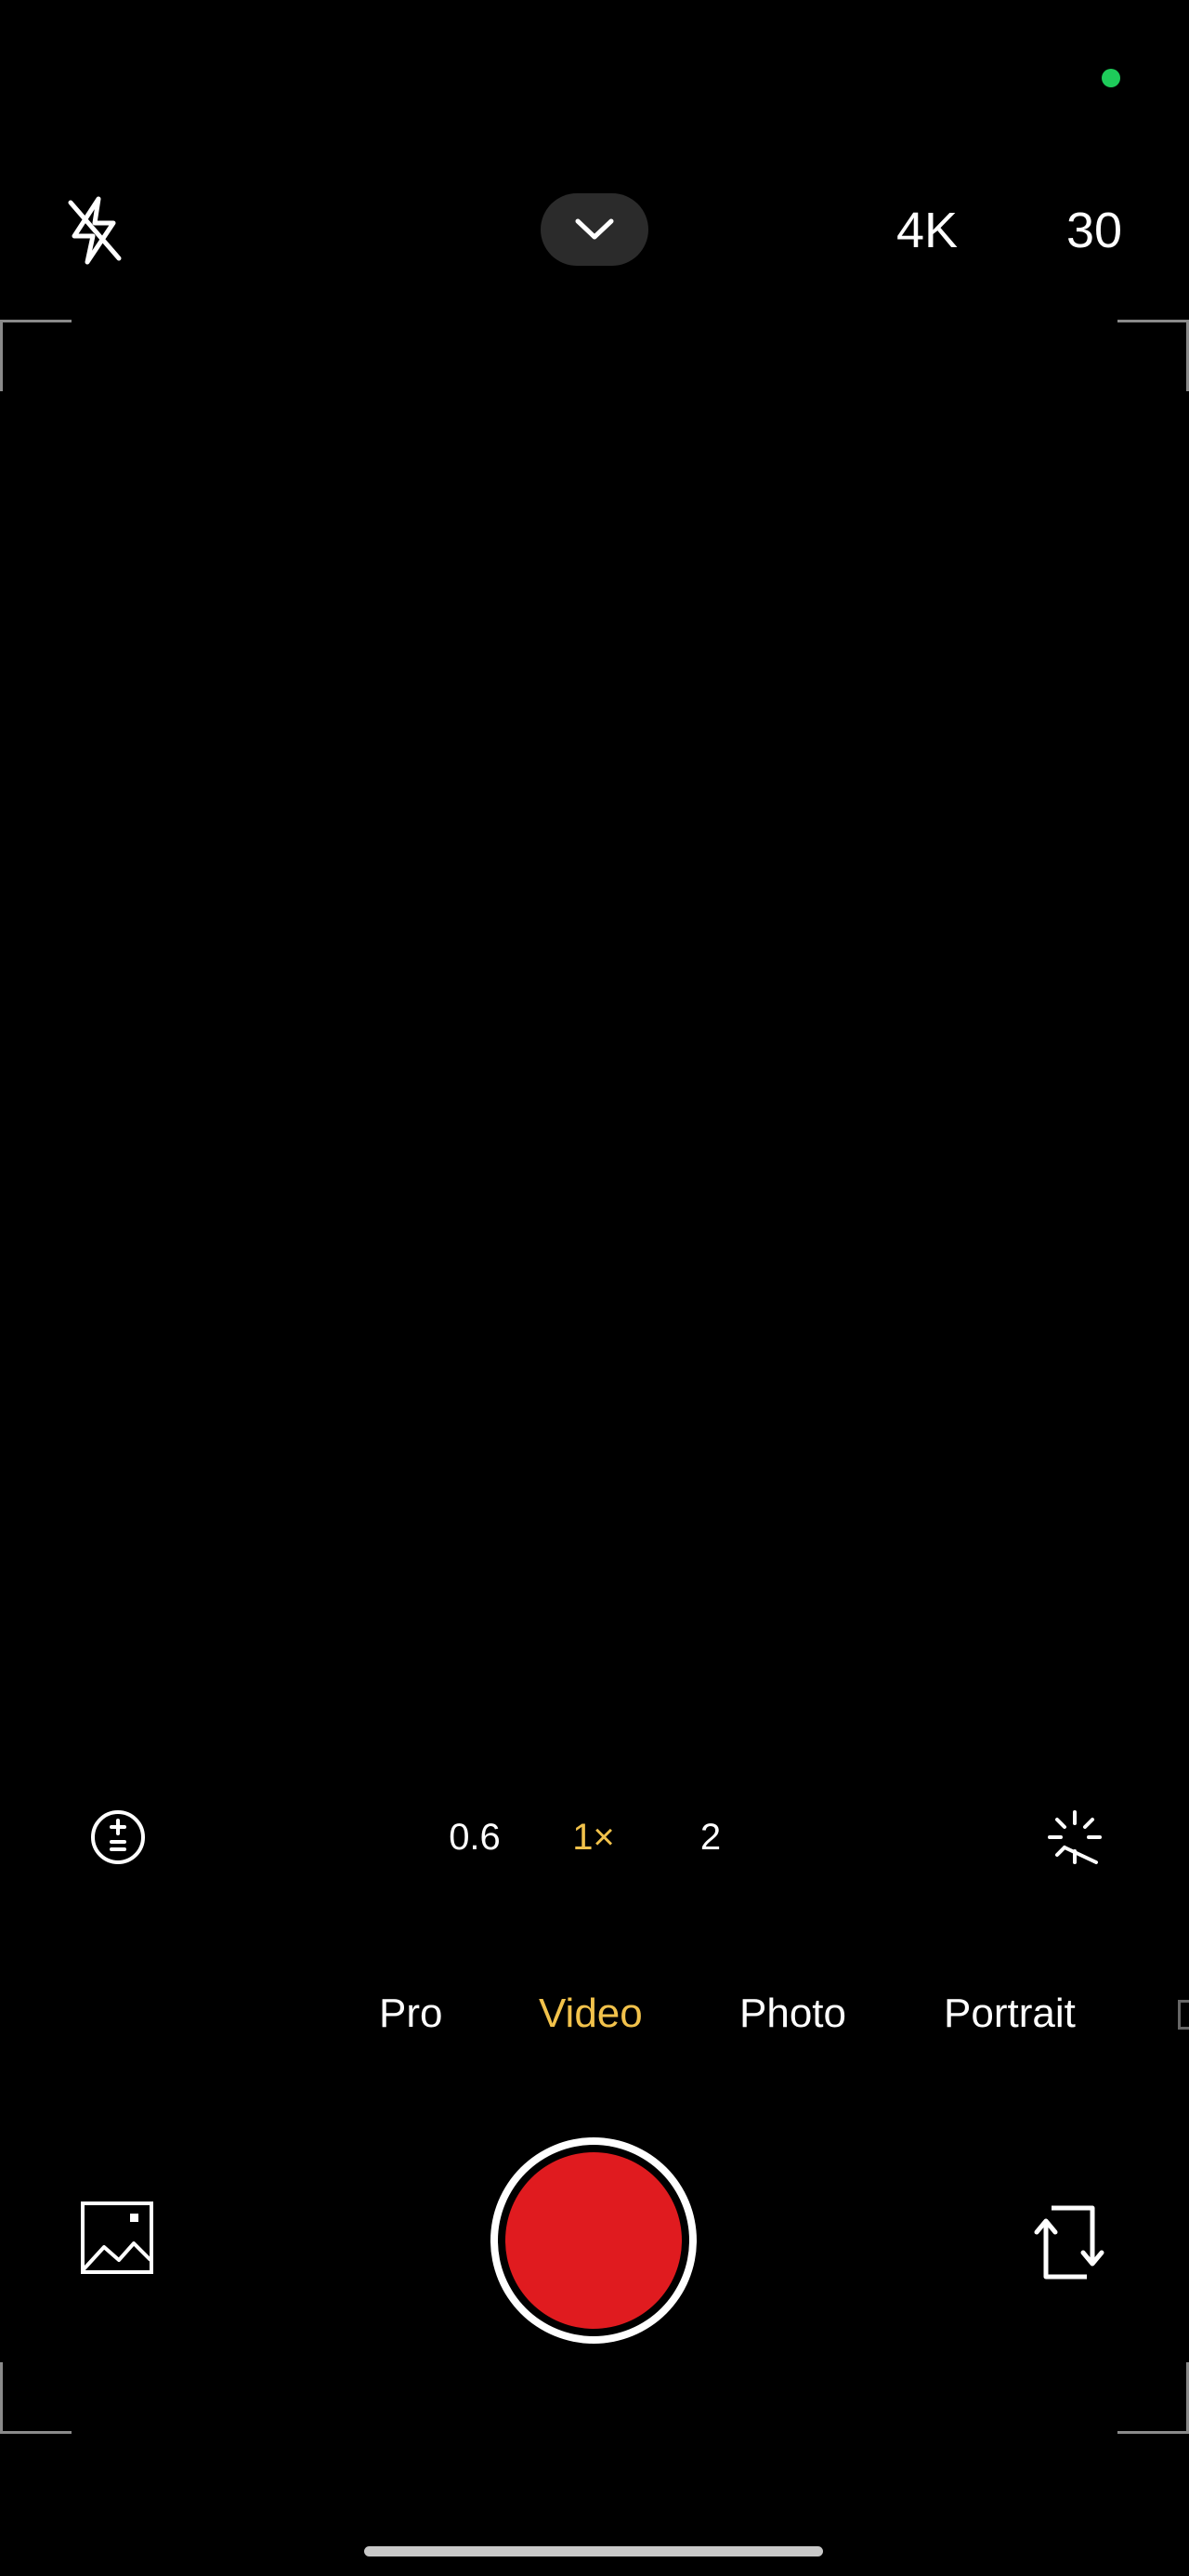 This screenshot has height=2576, width=1189. I want to click on mode-photo: Photo, so click(793, 2013).